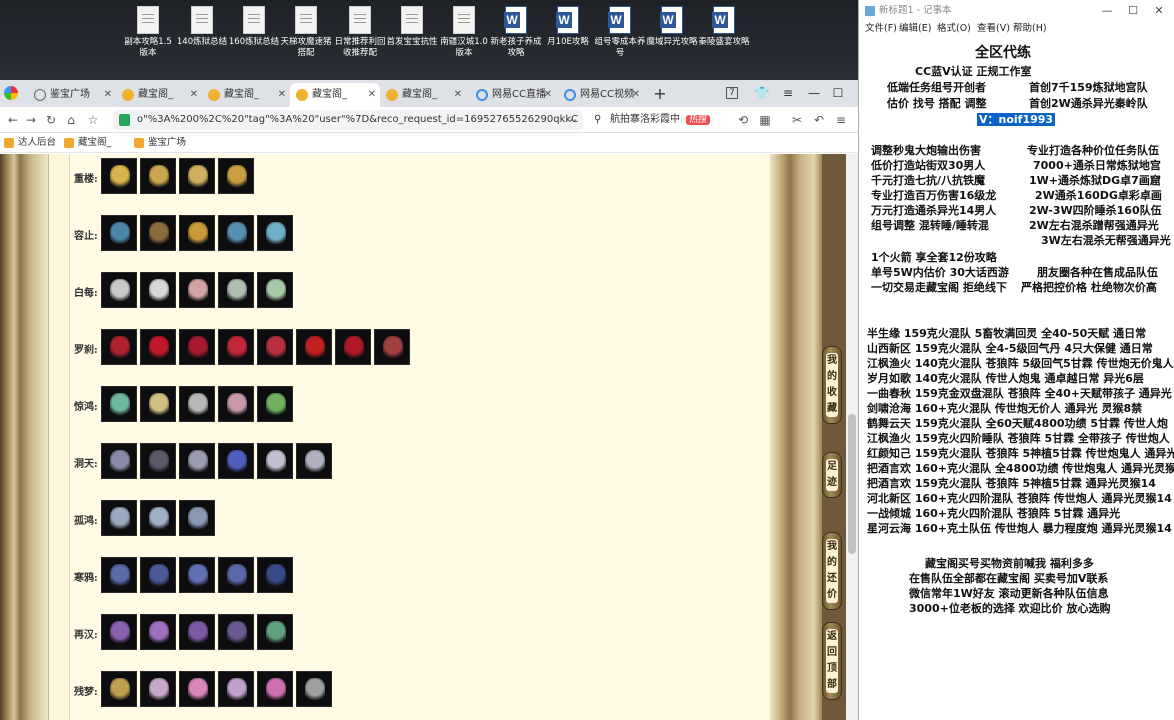  Describe the element at coordinates (601, 95) in the screenshot. I see `tab-7: 网易CC视频 ✕` at that location.